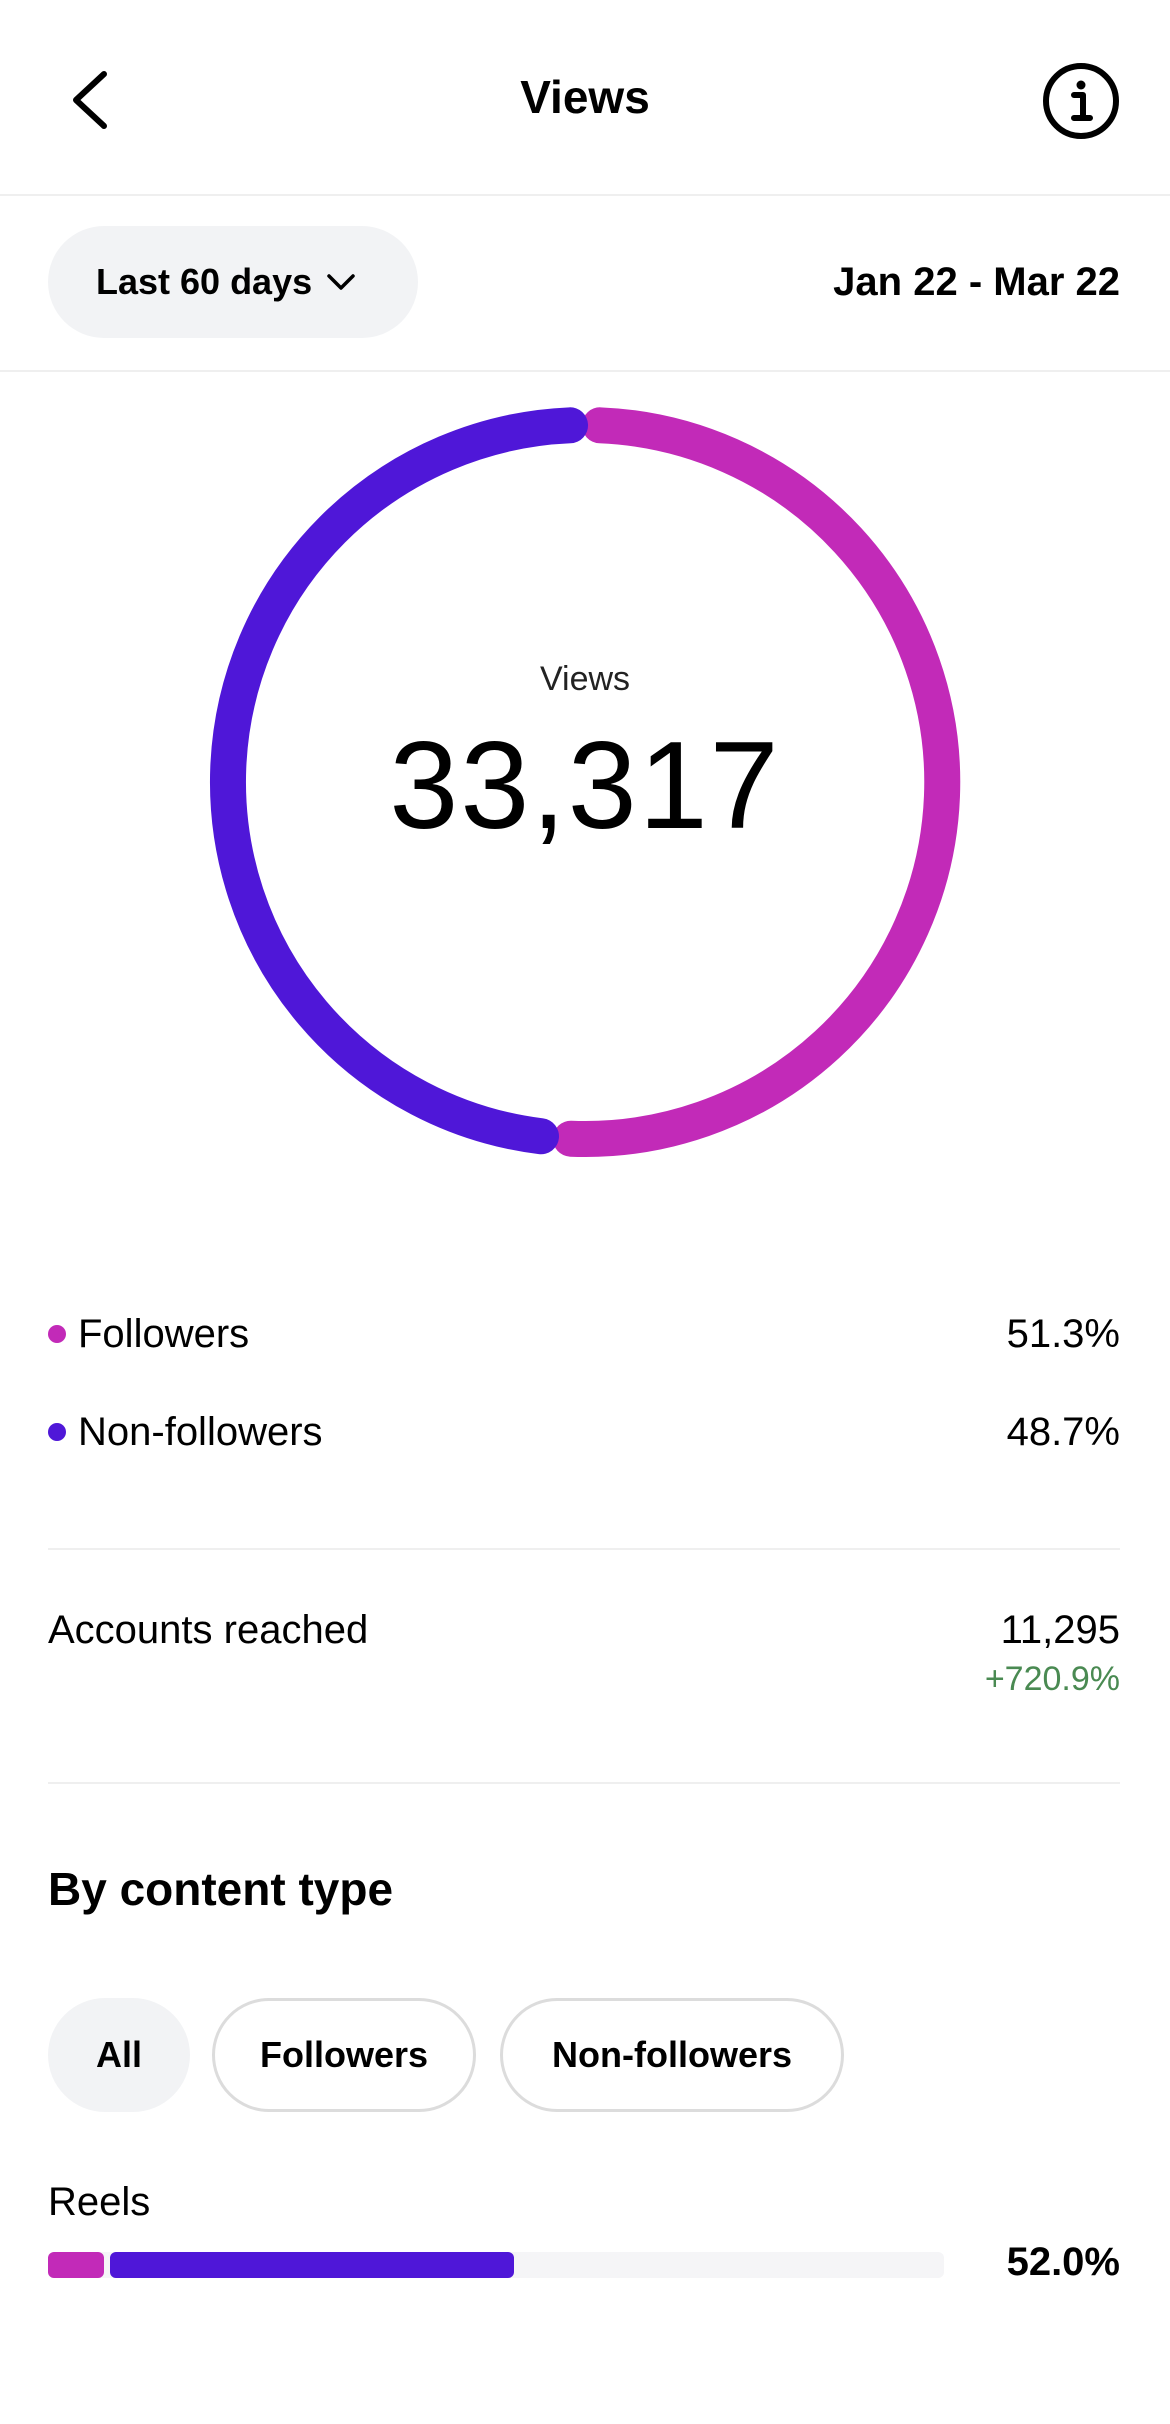  What do you see at coordinates (311, 2265) in the screenshot?
I see `non-followers-bar-segment` at bounding box center [311, 2265].